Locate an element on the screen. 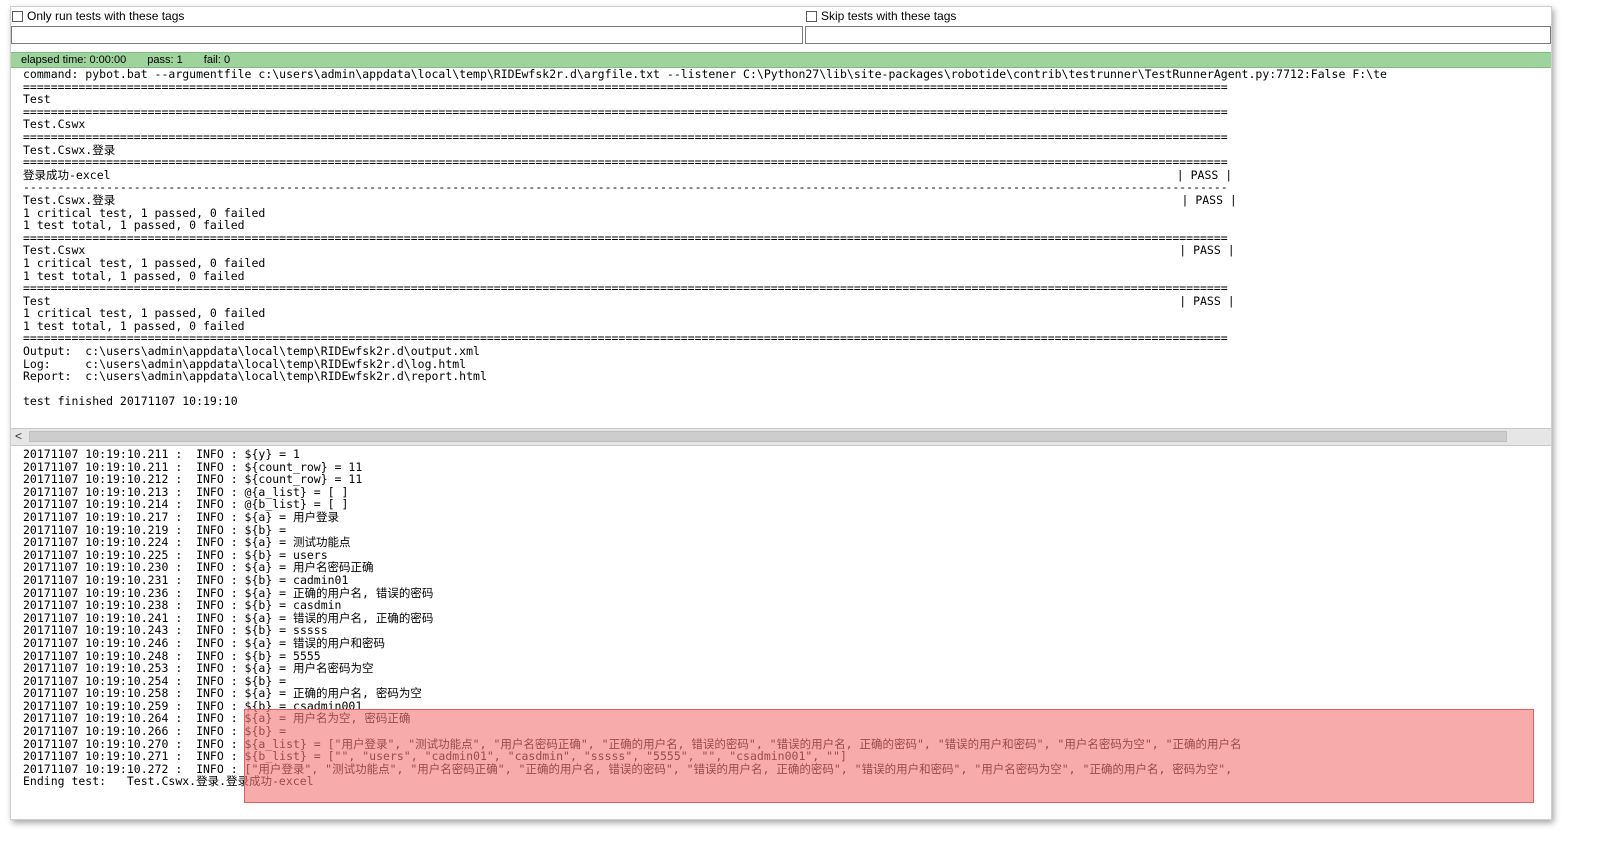  skip-tags-label: Skip tests with these tags is located at coordinates (889, 16).